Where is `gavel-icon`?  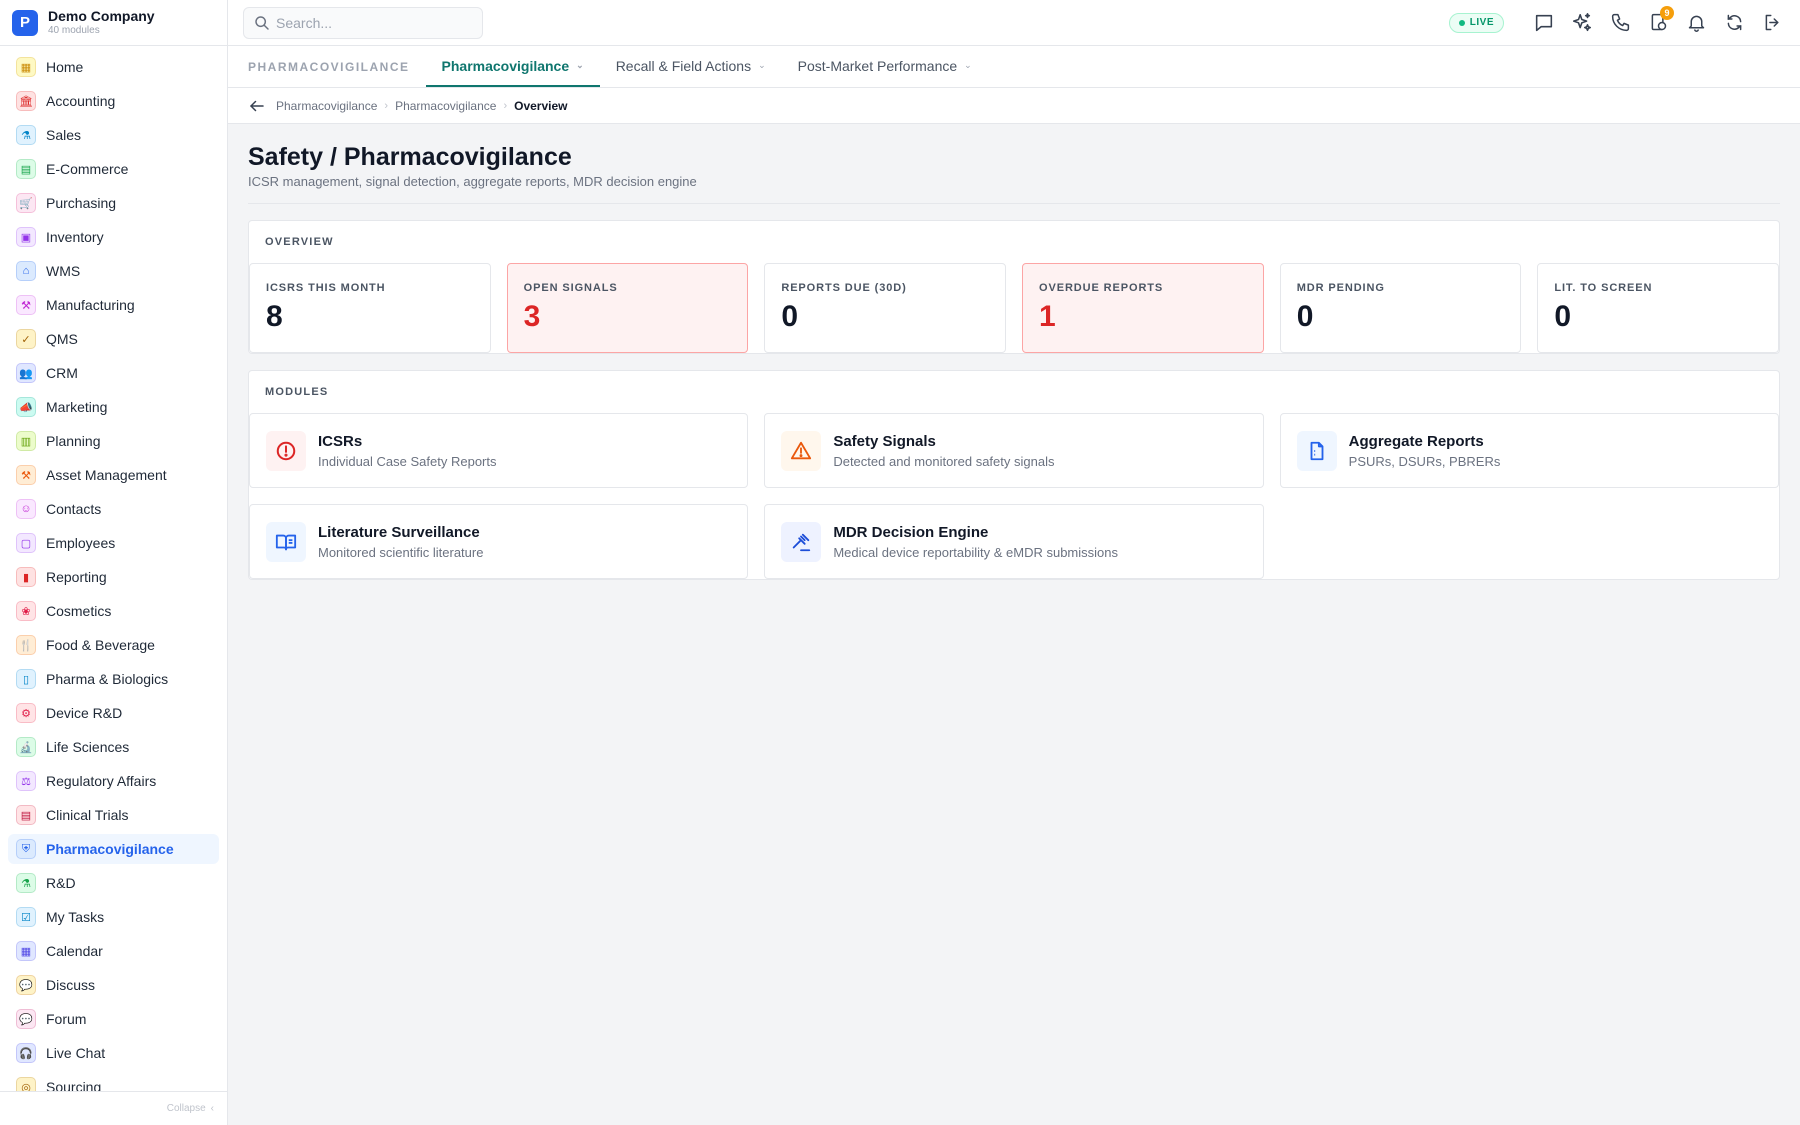 gavel-icon is located at coordinates (801, 541).